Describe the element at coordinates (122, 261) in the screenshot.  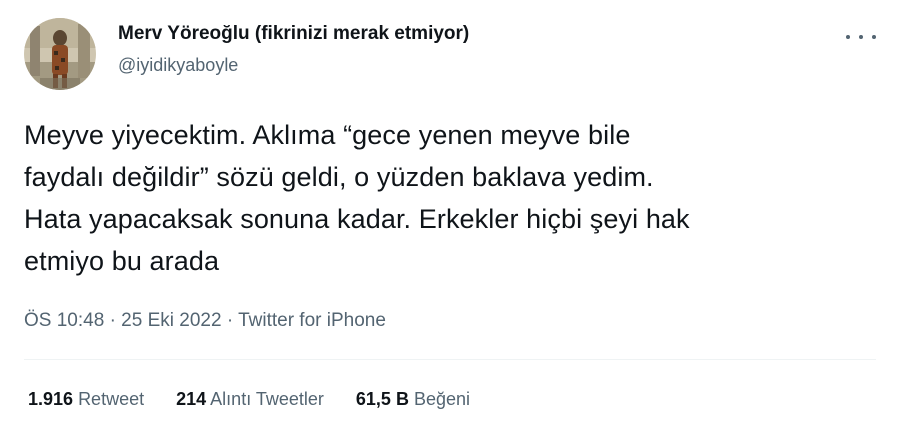
I see `tweet-text-line: etmiyo bu arada` at that location.